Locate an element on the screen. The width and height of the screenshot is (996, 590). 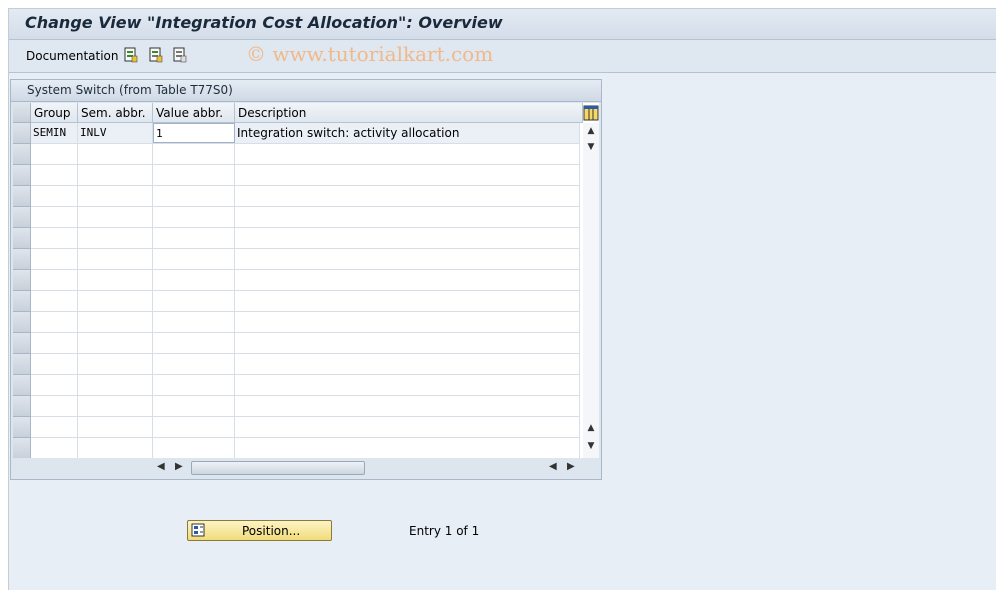
documentation-button: Documentation is located at coordinates (72, 56).